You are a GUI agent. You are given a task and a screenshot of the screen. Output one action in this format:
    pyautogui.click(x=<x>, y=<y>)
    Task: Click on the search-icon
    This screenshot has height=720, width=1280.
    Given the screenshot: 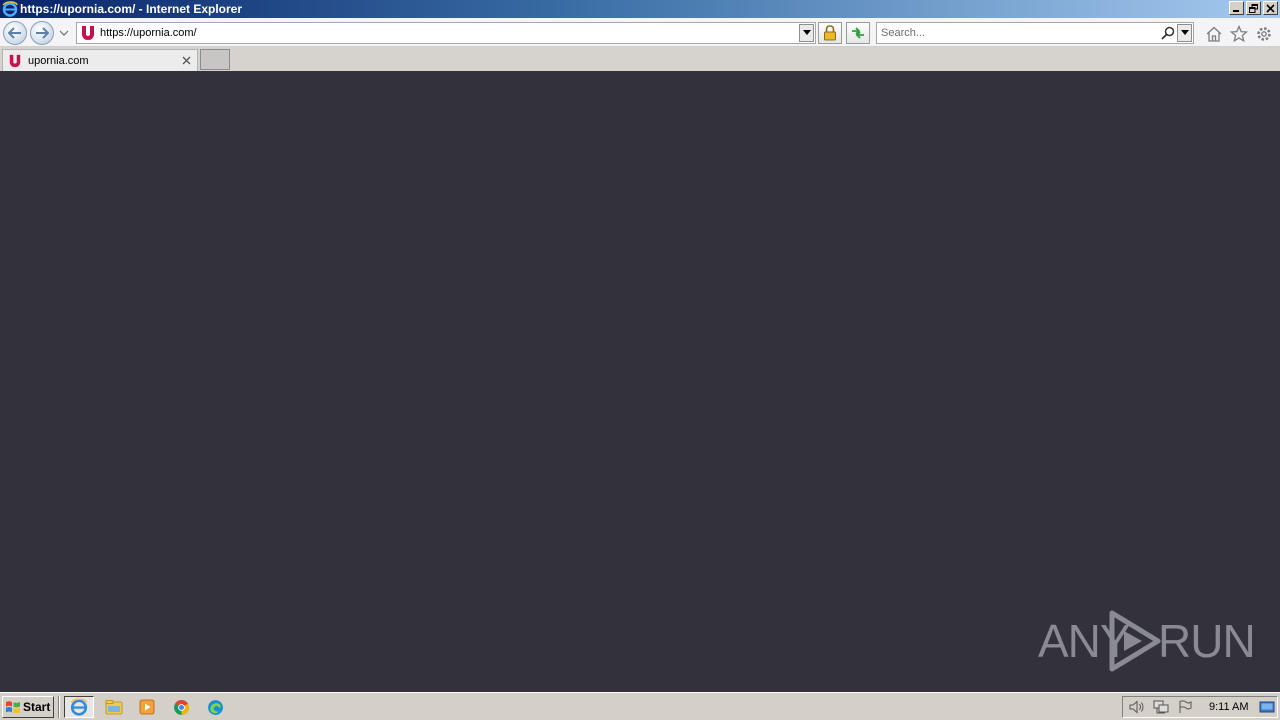 What is the action you would take?
    pyautogui.click(x=1168, y=33)
    